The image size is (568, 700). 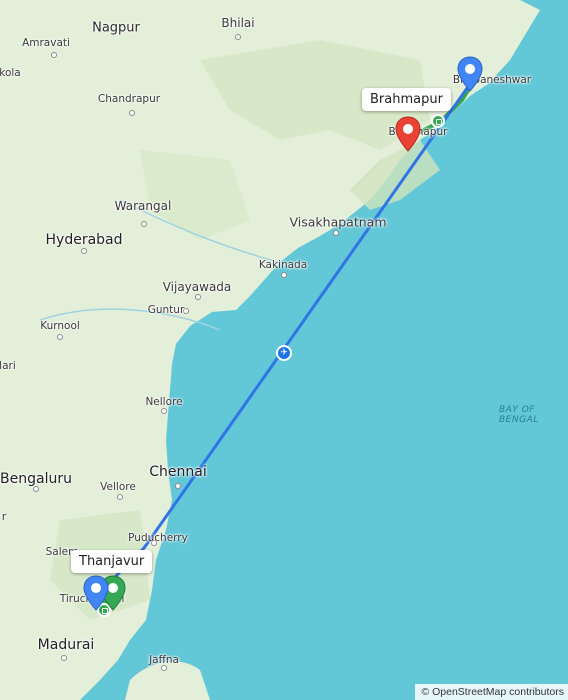 I want to click on city-dot-warangal, so click(x=144, y=224).